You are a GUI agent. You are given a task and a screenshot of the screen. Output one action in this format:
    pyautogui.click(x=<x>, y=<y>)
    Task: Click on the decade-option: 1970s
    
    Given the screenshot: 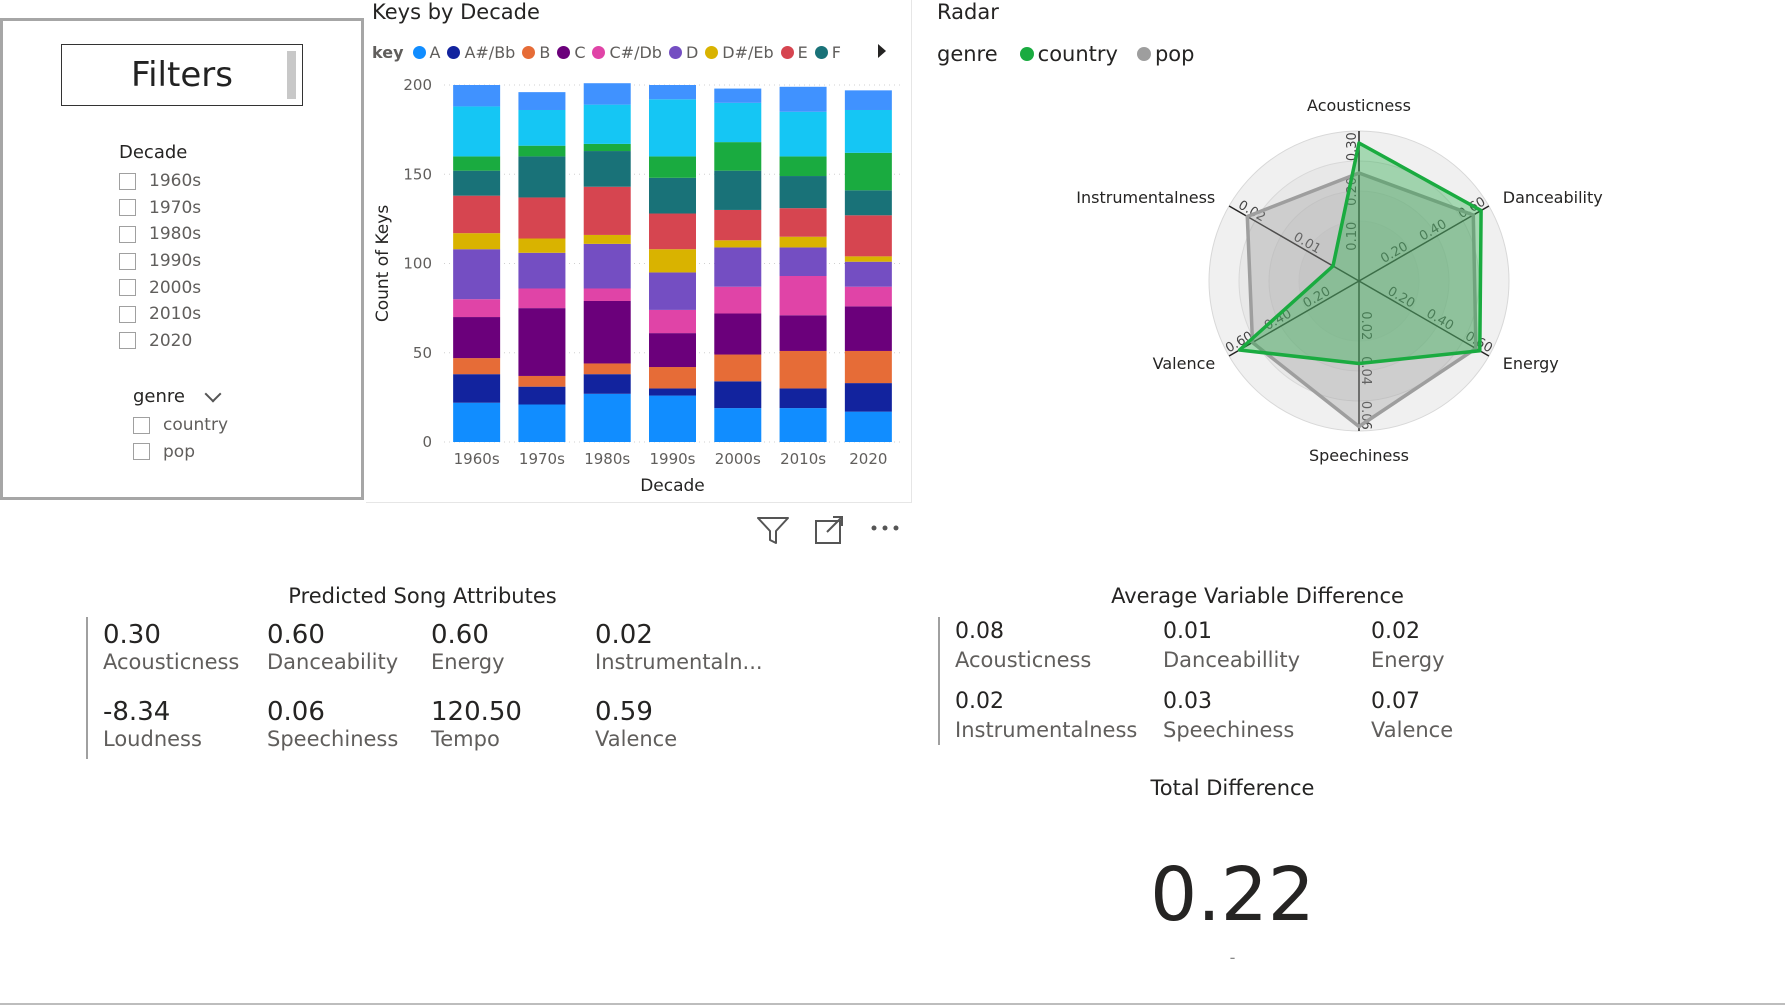 What is the action you would take?
    pyautogui.click(x=160, y=208)
    